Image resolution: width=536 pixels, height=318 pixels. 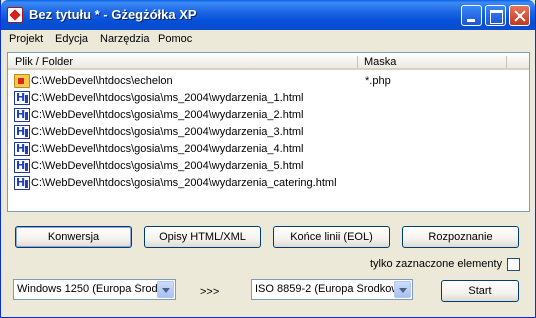 I want to click on line-endings-button: Końce linii (EOL), so click(x=331, y=237).